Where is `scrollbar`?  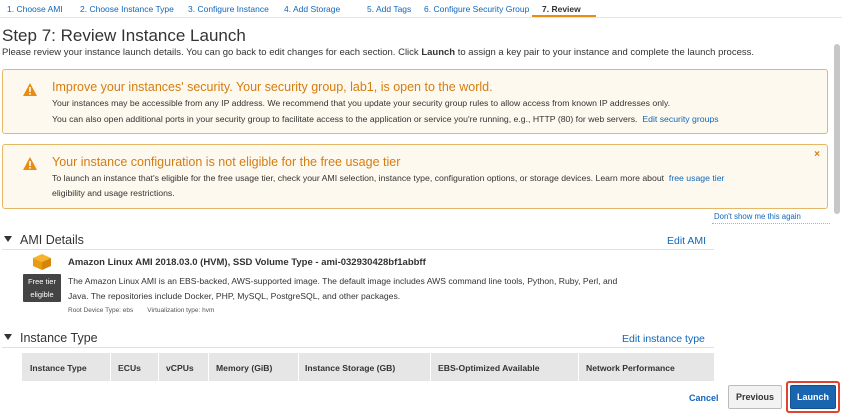 scrollbar is located at coordinates (837, 129).